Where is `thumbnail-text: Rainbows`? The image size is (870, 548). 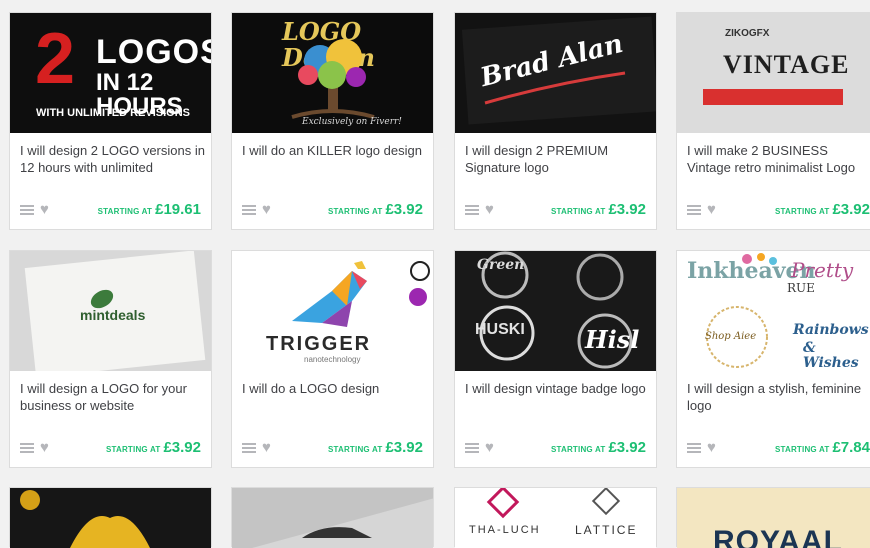
thumbnail-text: Rainbows is located at coordinates (831, 330).